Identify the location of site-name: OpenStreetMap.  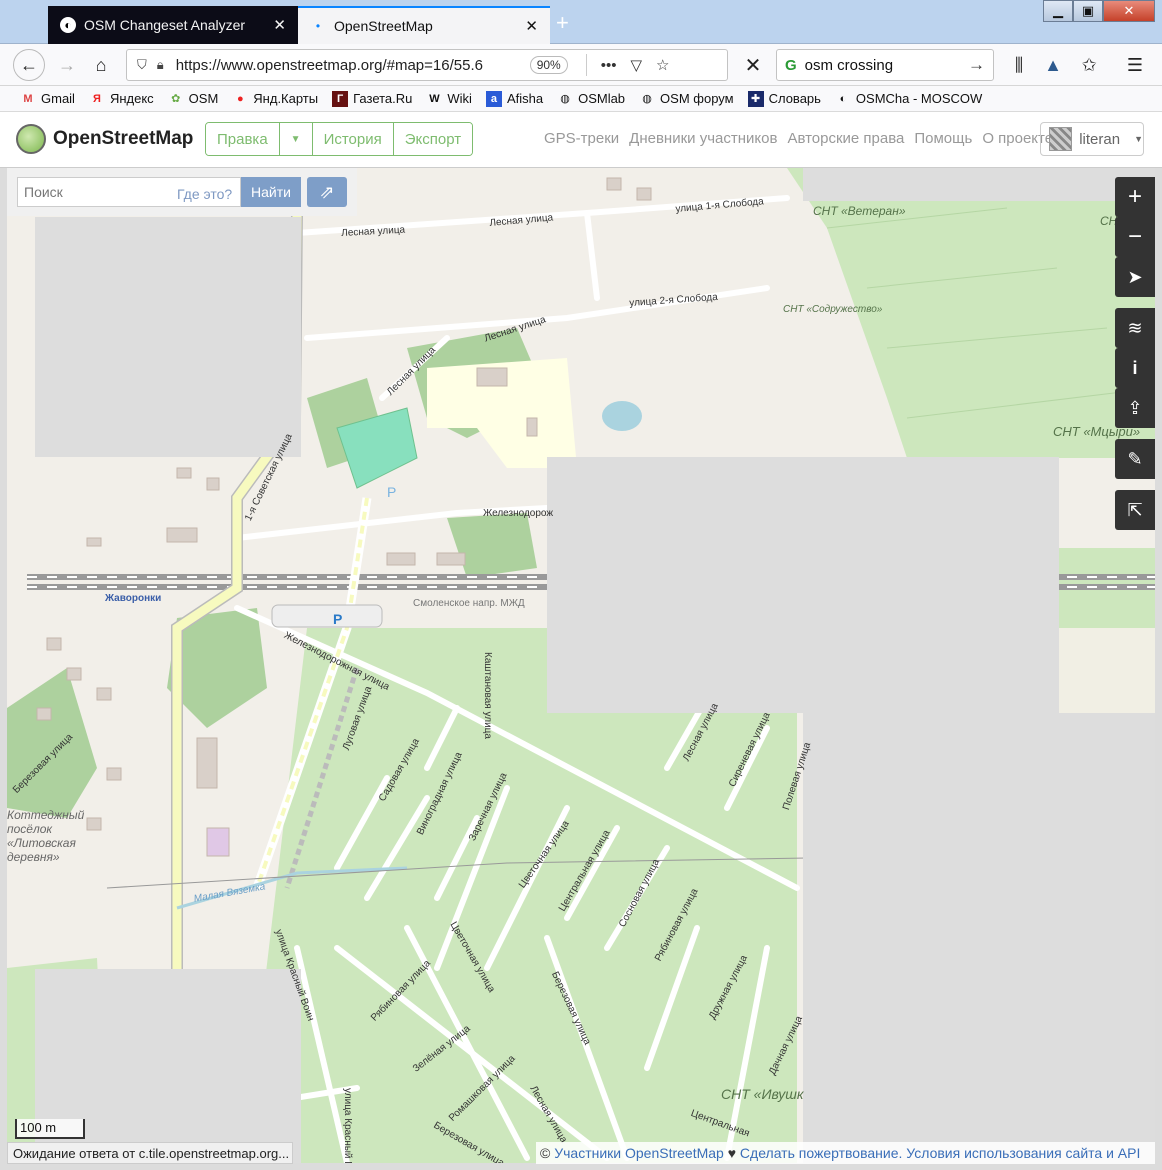
(123, 138).